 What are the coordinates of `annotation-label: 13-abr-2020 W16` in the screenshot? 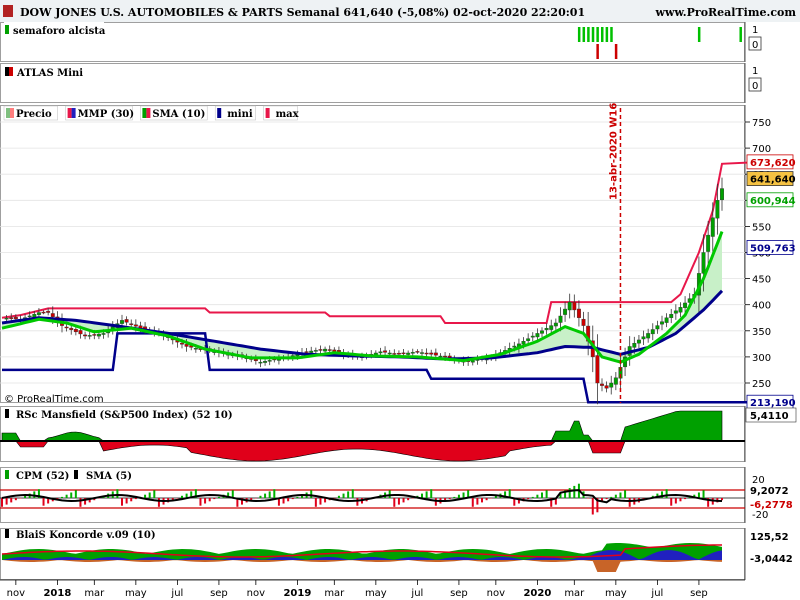 It's located at (613, 151).